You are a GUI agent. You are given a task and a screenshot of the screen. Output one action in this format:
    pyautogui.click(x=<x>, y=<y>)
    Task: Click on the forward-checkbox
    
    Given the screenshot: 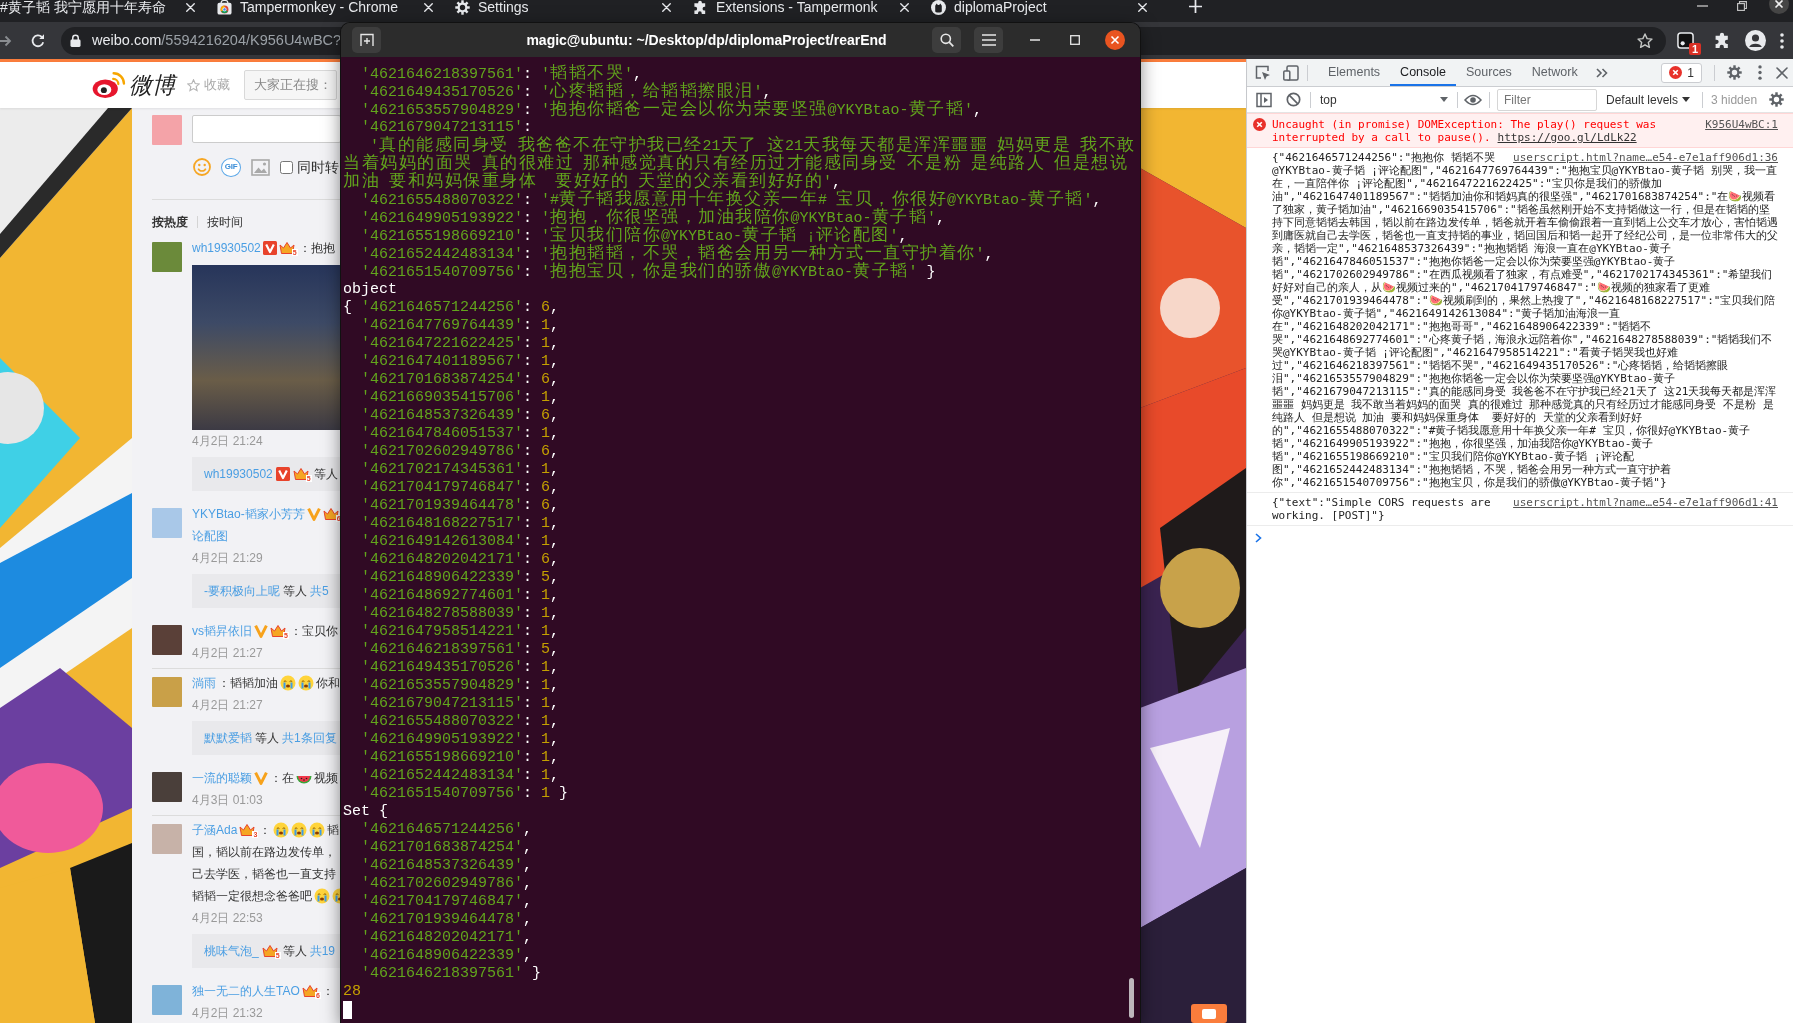 What is the action you would take?
    pyautogui.click(x=286, y=167)
    